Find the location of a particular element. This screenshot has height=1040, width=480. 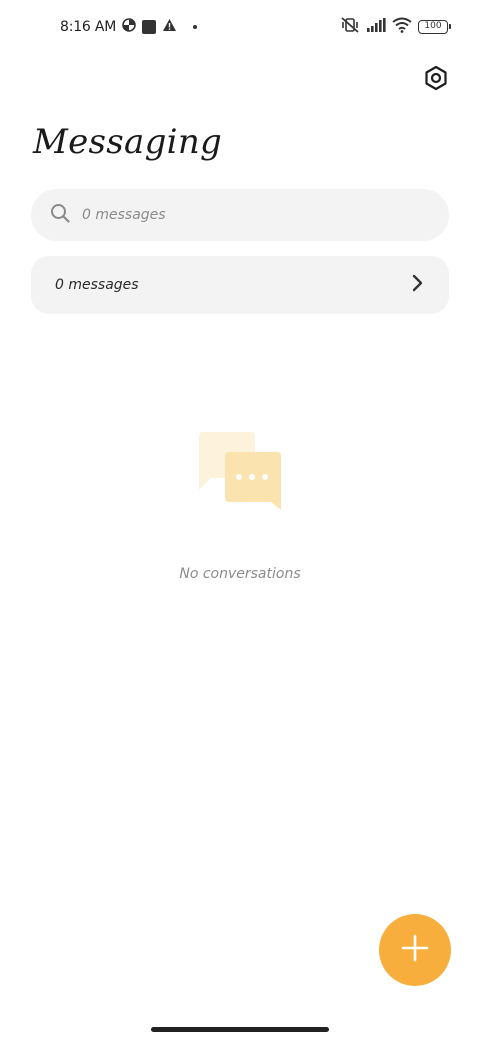

home-indicator is located at coordinates (240, 1029).